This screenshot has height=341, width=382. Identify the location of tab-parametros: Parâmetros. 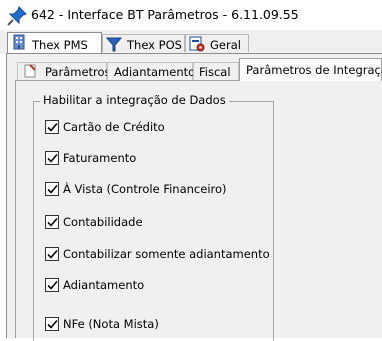
(64, 71).